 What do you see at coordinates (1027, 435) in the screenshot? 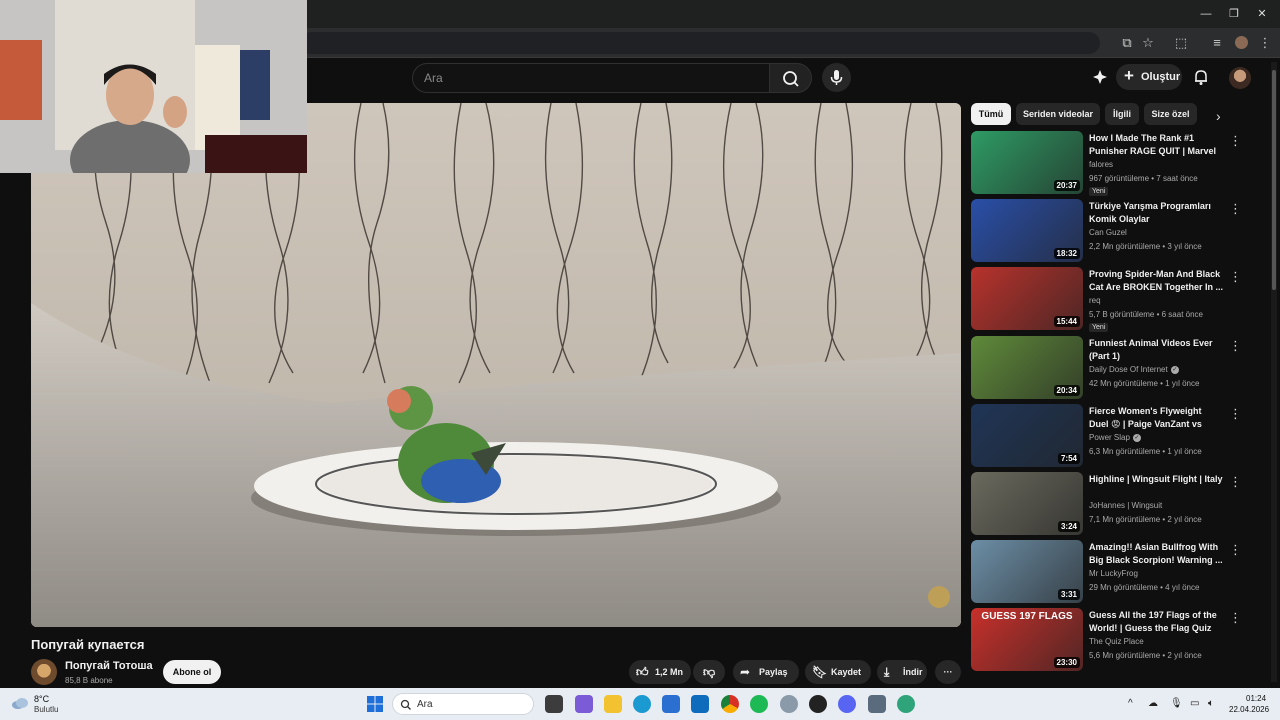
I see `video-thumbnail: 7:54` at bounding box center [1027, 435].